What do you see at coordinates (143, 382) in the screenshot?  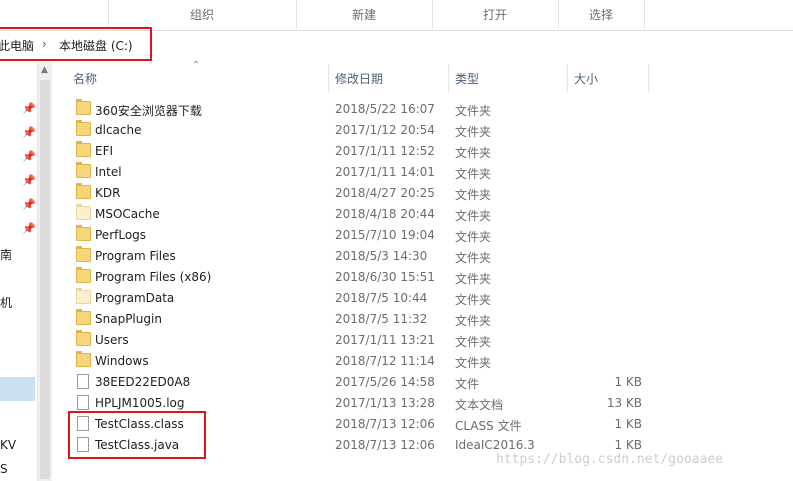 I see `file-name: 38EED22ED0A8` at bounding box center [143, 382].